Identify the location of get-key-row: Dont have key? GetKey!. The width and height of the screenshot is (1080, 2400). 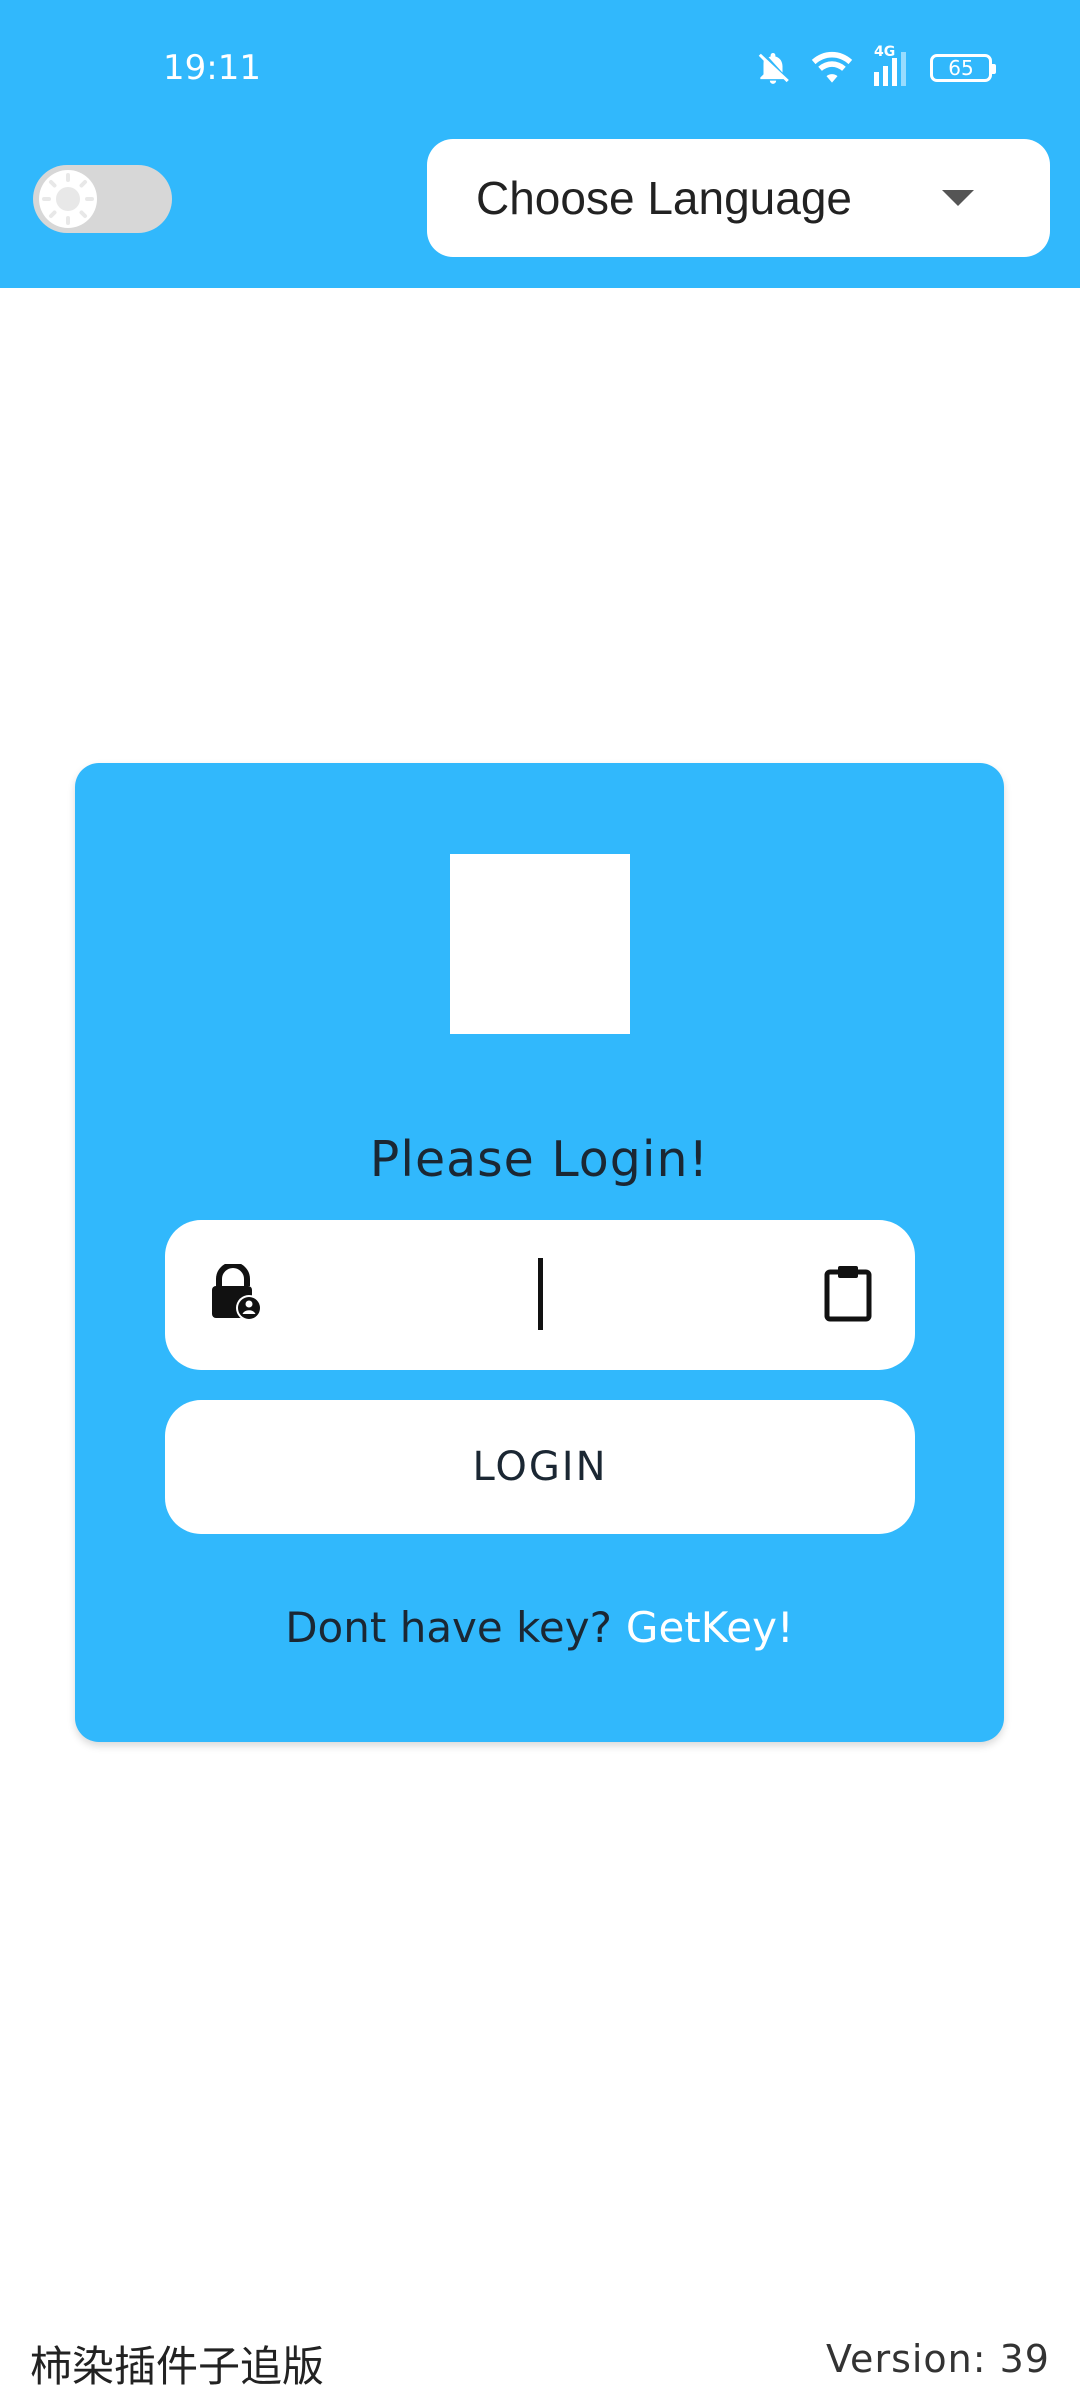
(539, 1627).